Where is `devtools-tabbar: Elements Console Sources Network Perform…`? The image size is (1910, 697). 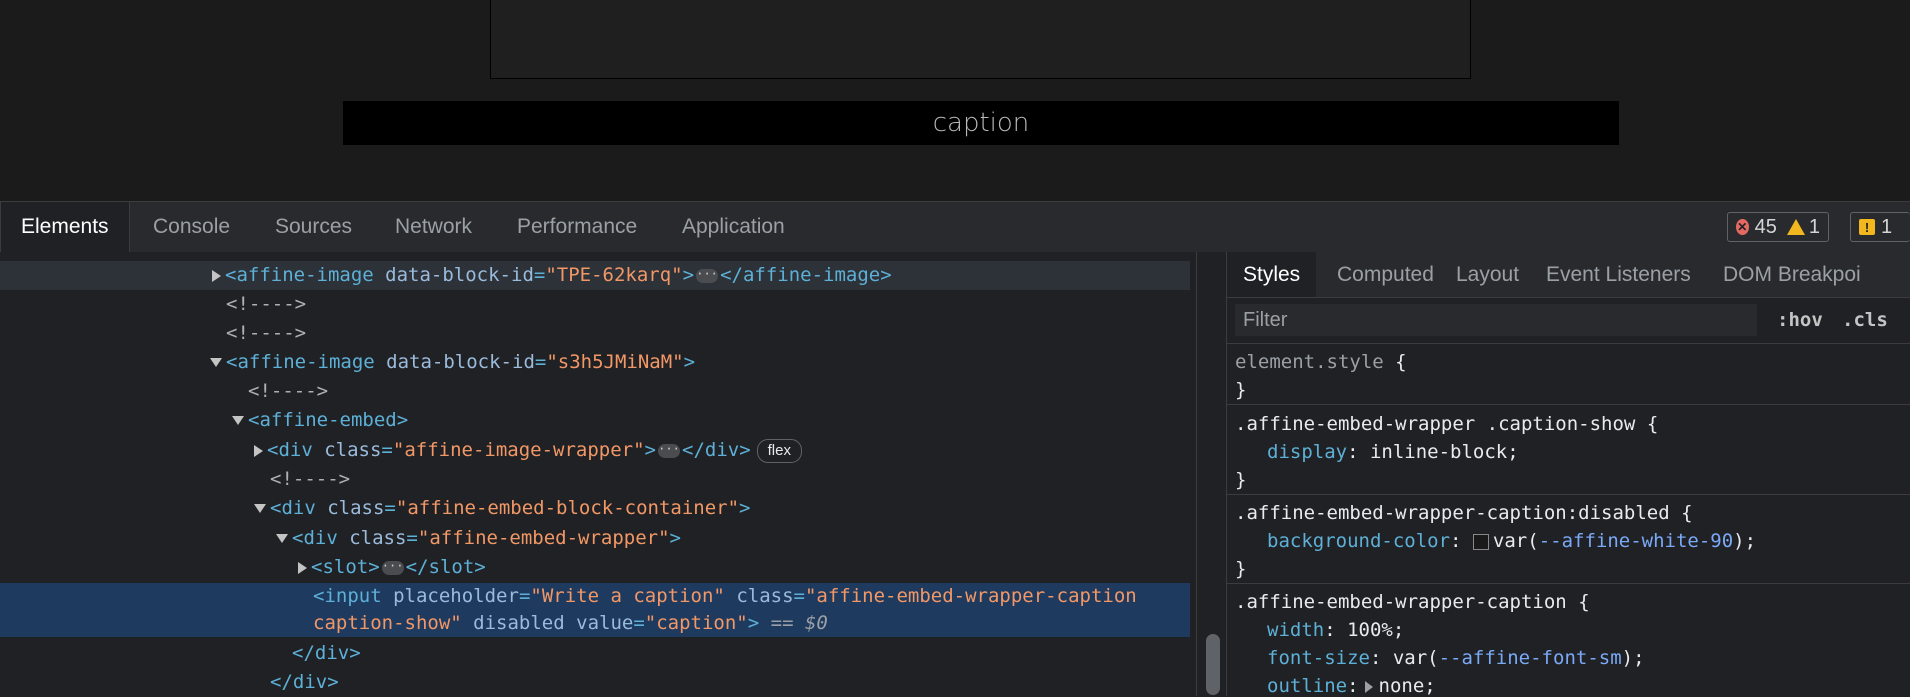
devtools-tabbar: Elements Console Sources Network Perform… is located at coordinates (955, 227).